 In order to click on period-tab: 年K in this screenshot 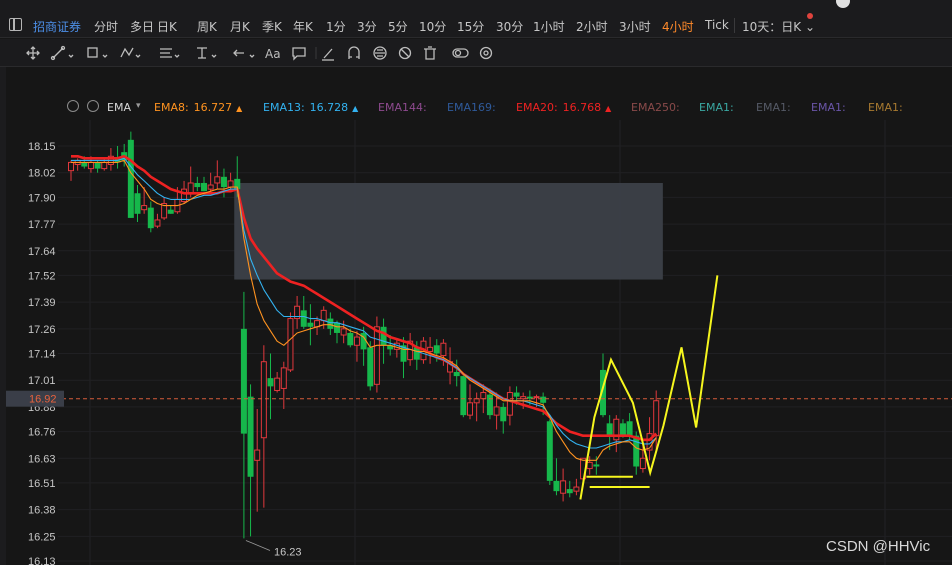, I will do `click(303, 26)`.